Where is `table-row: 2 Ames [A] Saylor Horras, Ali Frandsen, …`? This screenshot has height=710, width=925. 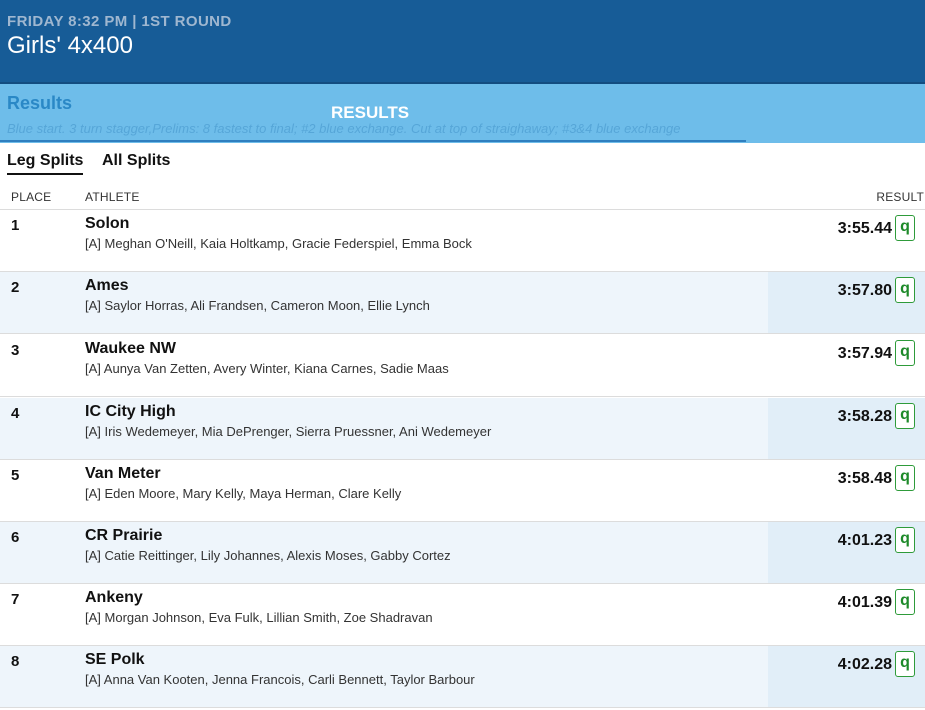 table-row: 2 Ames [A] Saylor Horras, Ali Frandsen, … is located at coordinates (462, 303).